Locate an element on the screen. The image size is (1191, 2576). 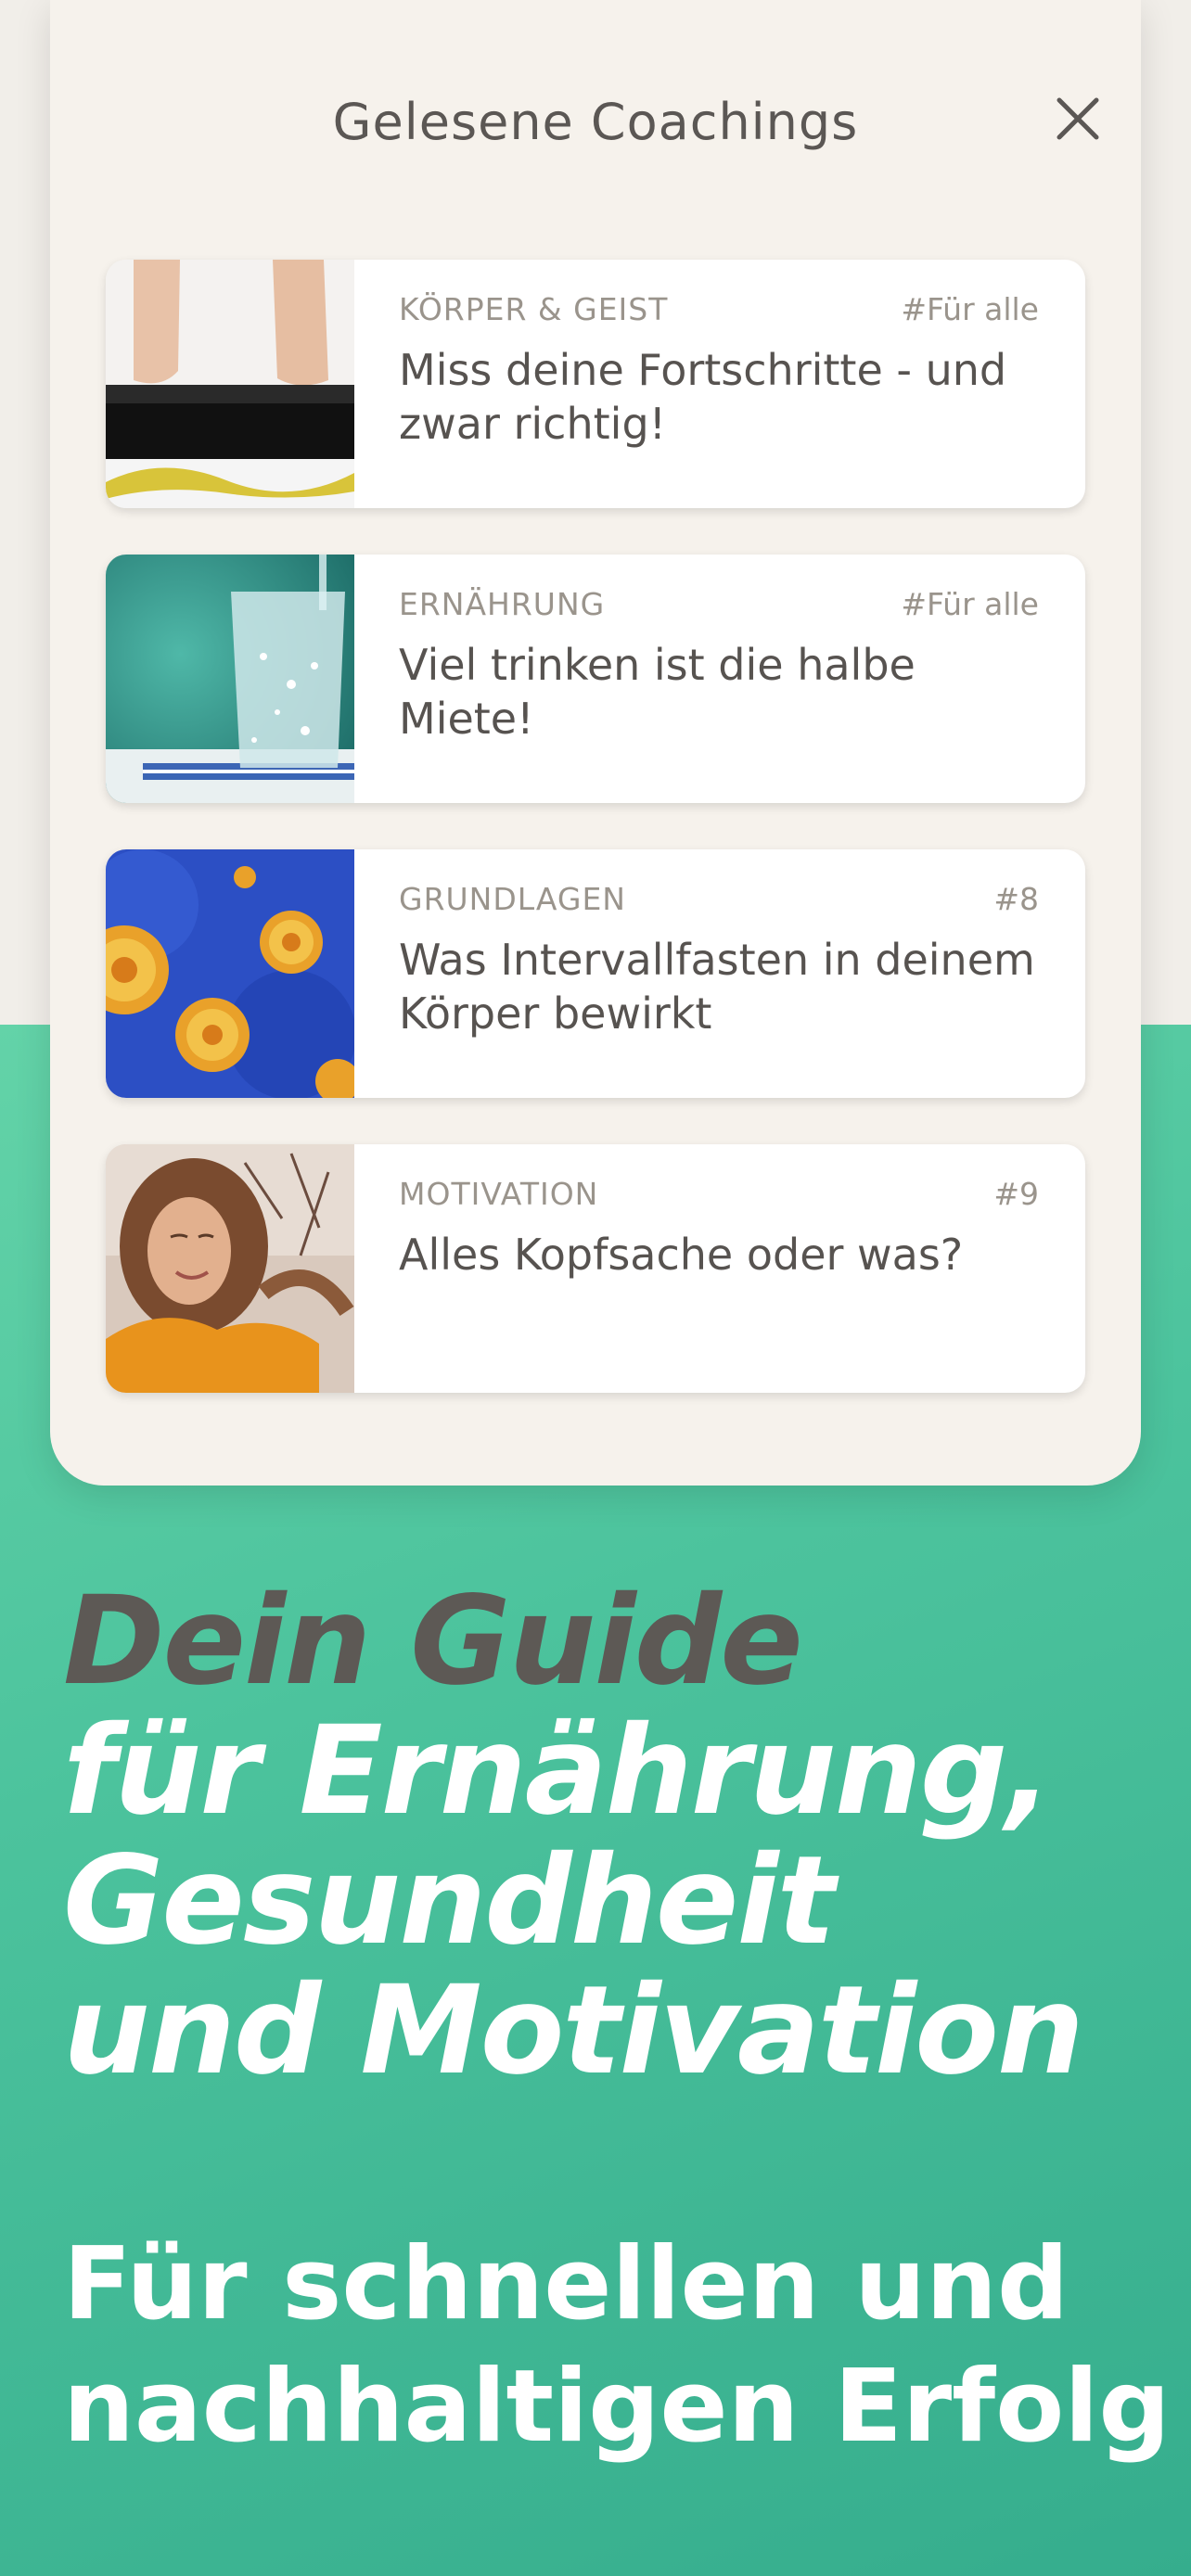
coaching-card: MOTIVATION #9 Alles Kopfsache oder was? is located at coordinates (595, 1269).